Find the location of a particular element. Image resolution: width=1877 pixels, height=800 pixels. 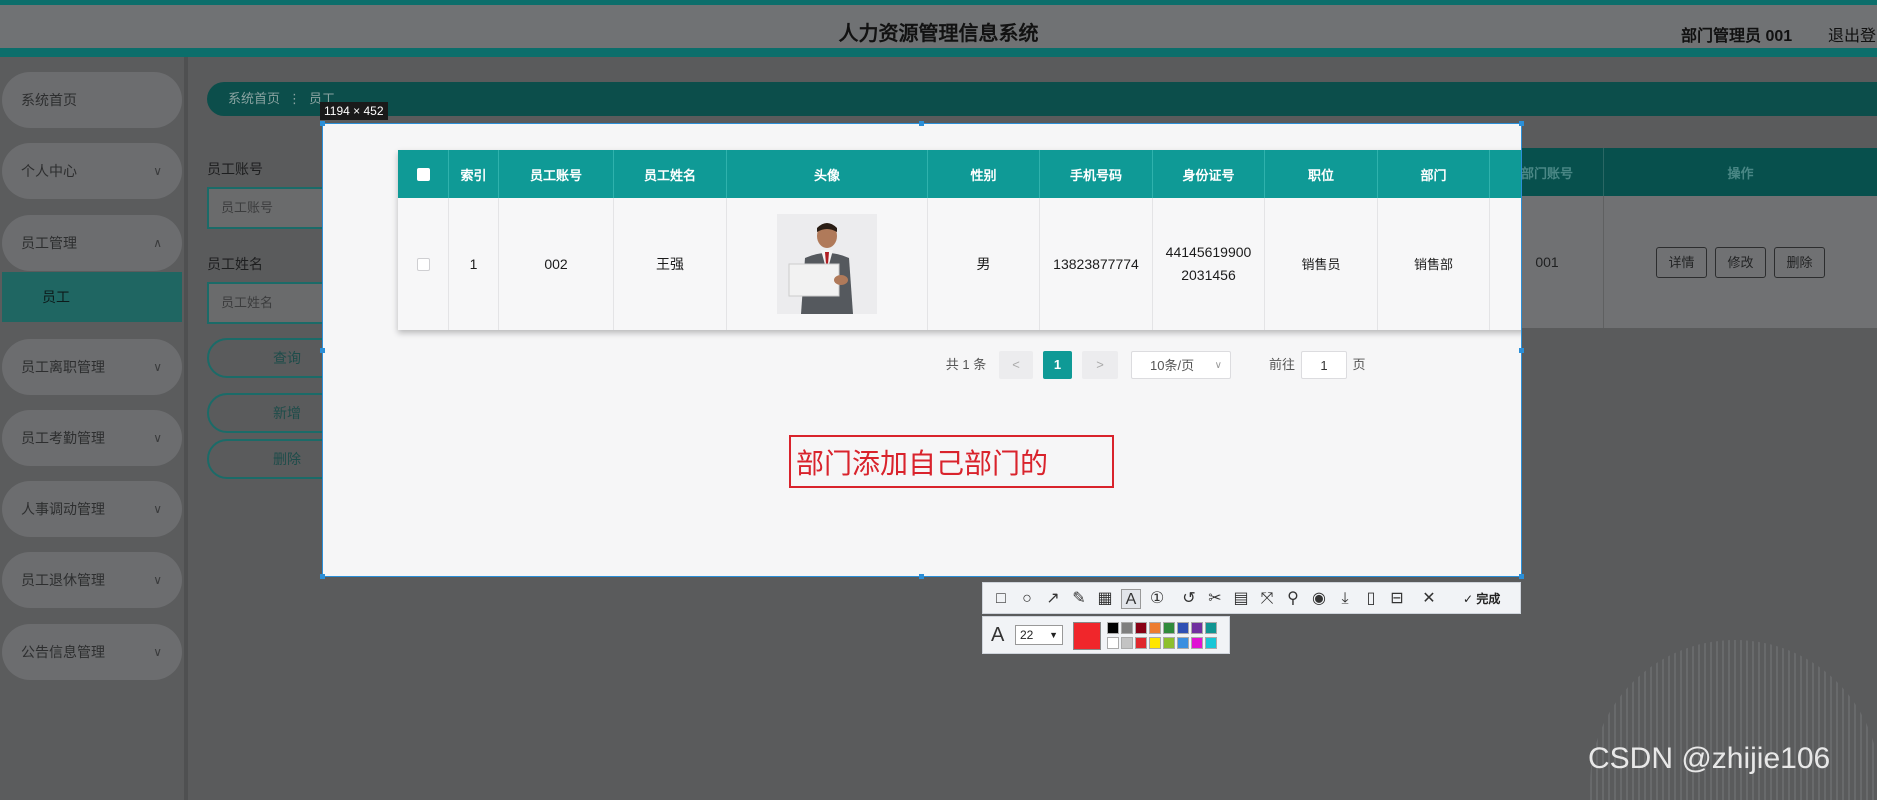

next-page-button: > is located at coordinates (1100, 365).